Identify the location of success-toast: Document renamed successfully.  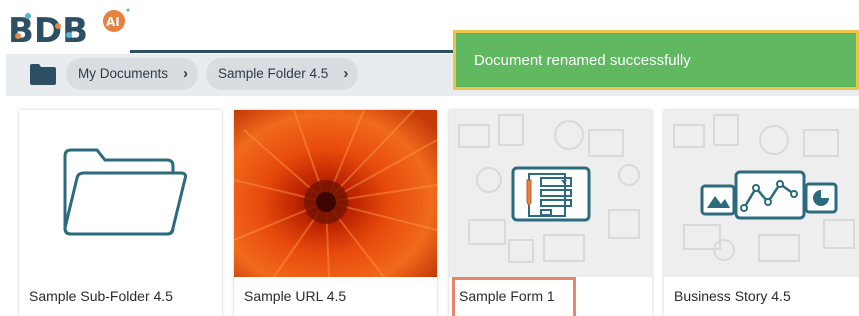
(656, 60).